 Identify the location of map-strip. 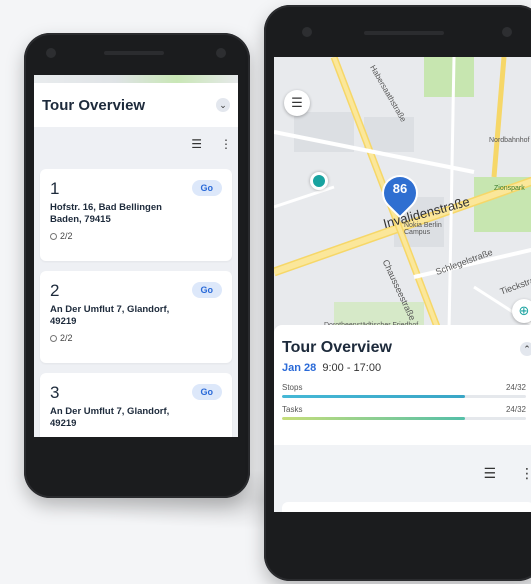
(136, 79).